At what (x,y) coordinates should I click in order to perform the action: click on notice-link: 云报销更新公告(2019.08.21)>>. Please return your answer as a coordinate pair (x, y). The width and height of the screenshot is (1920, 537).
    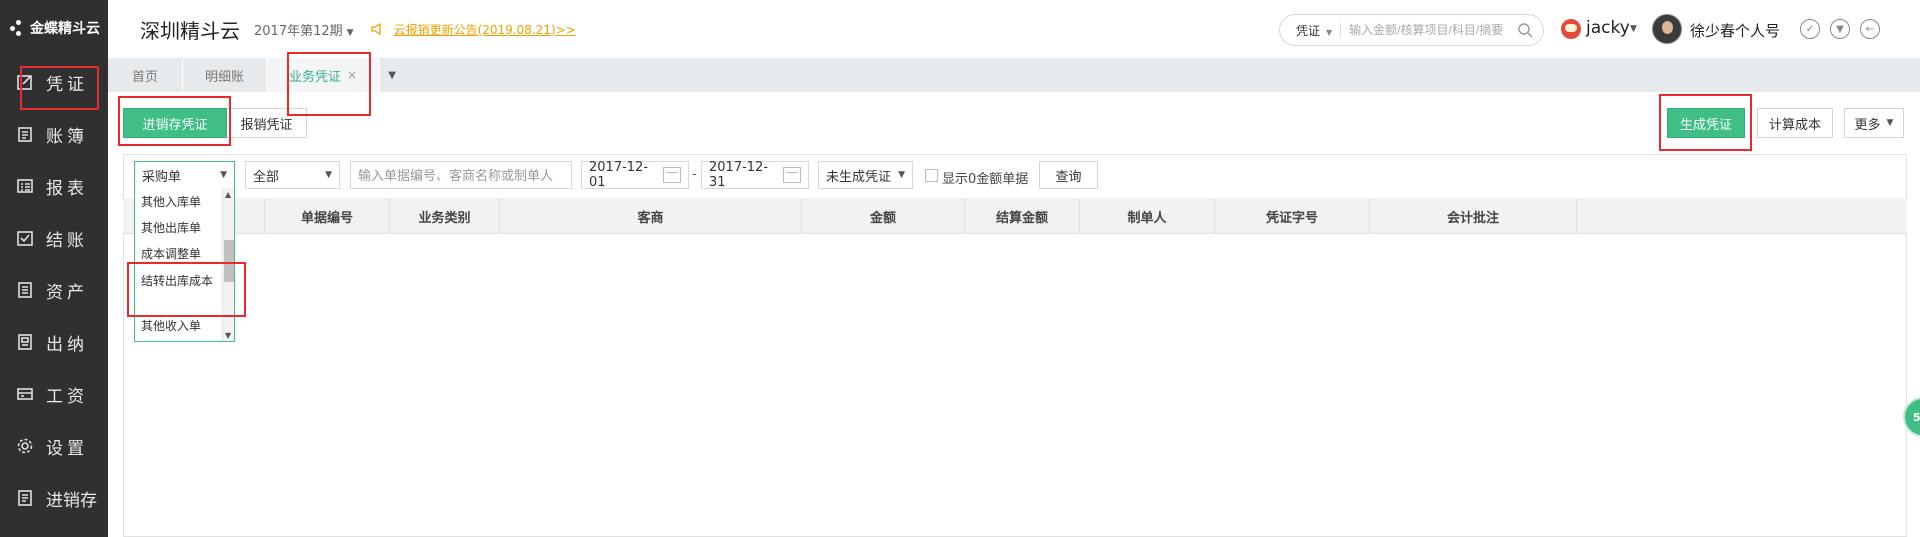
    Looking at the image, I should click on (485, 29).